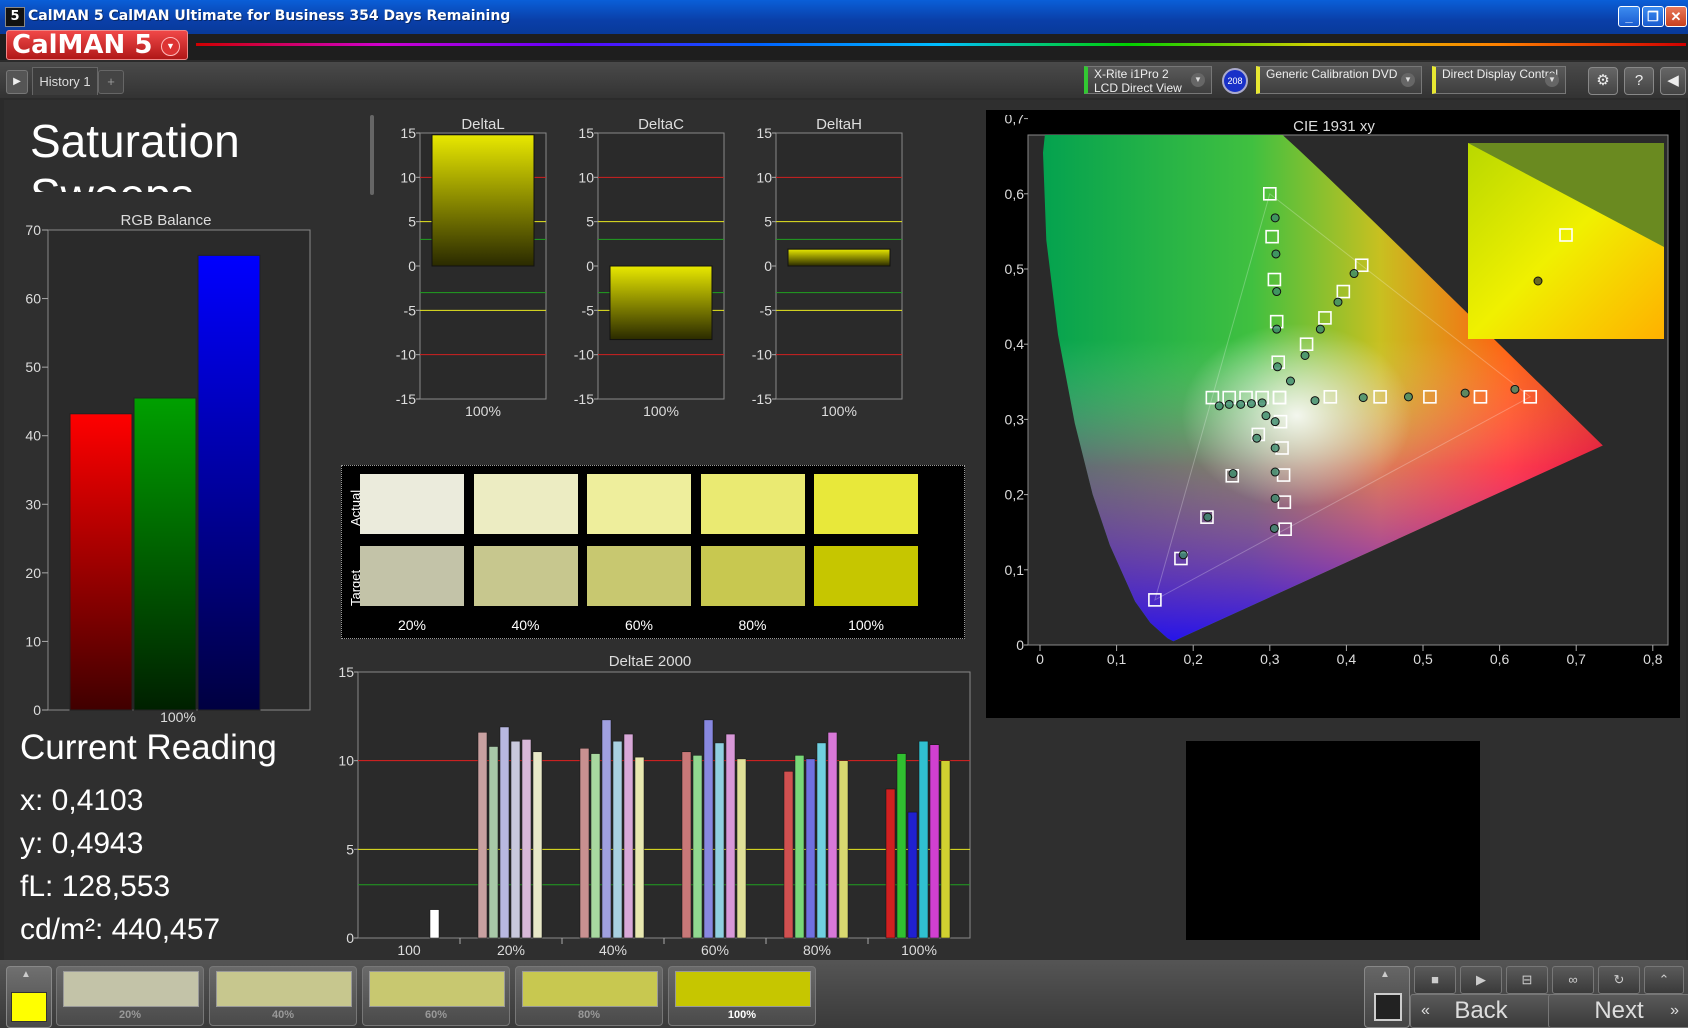 The height and width of the screenshot is (1028, 1688). Describe the element at coordinates (130, 996) in the screenshot. I see `bottom-swatch-20pct: 20%` at that location.